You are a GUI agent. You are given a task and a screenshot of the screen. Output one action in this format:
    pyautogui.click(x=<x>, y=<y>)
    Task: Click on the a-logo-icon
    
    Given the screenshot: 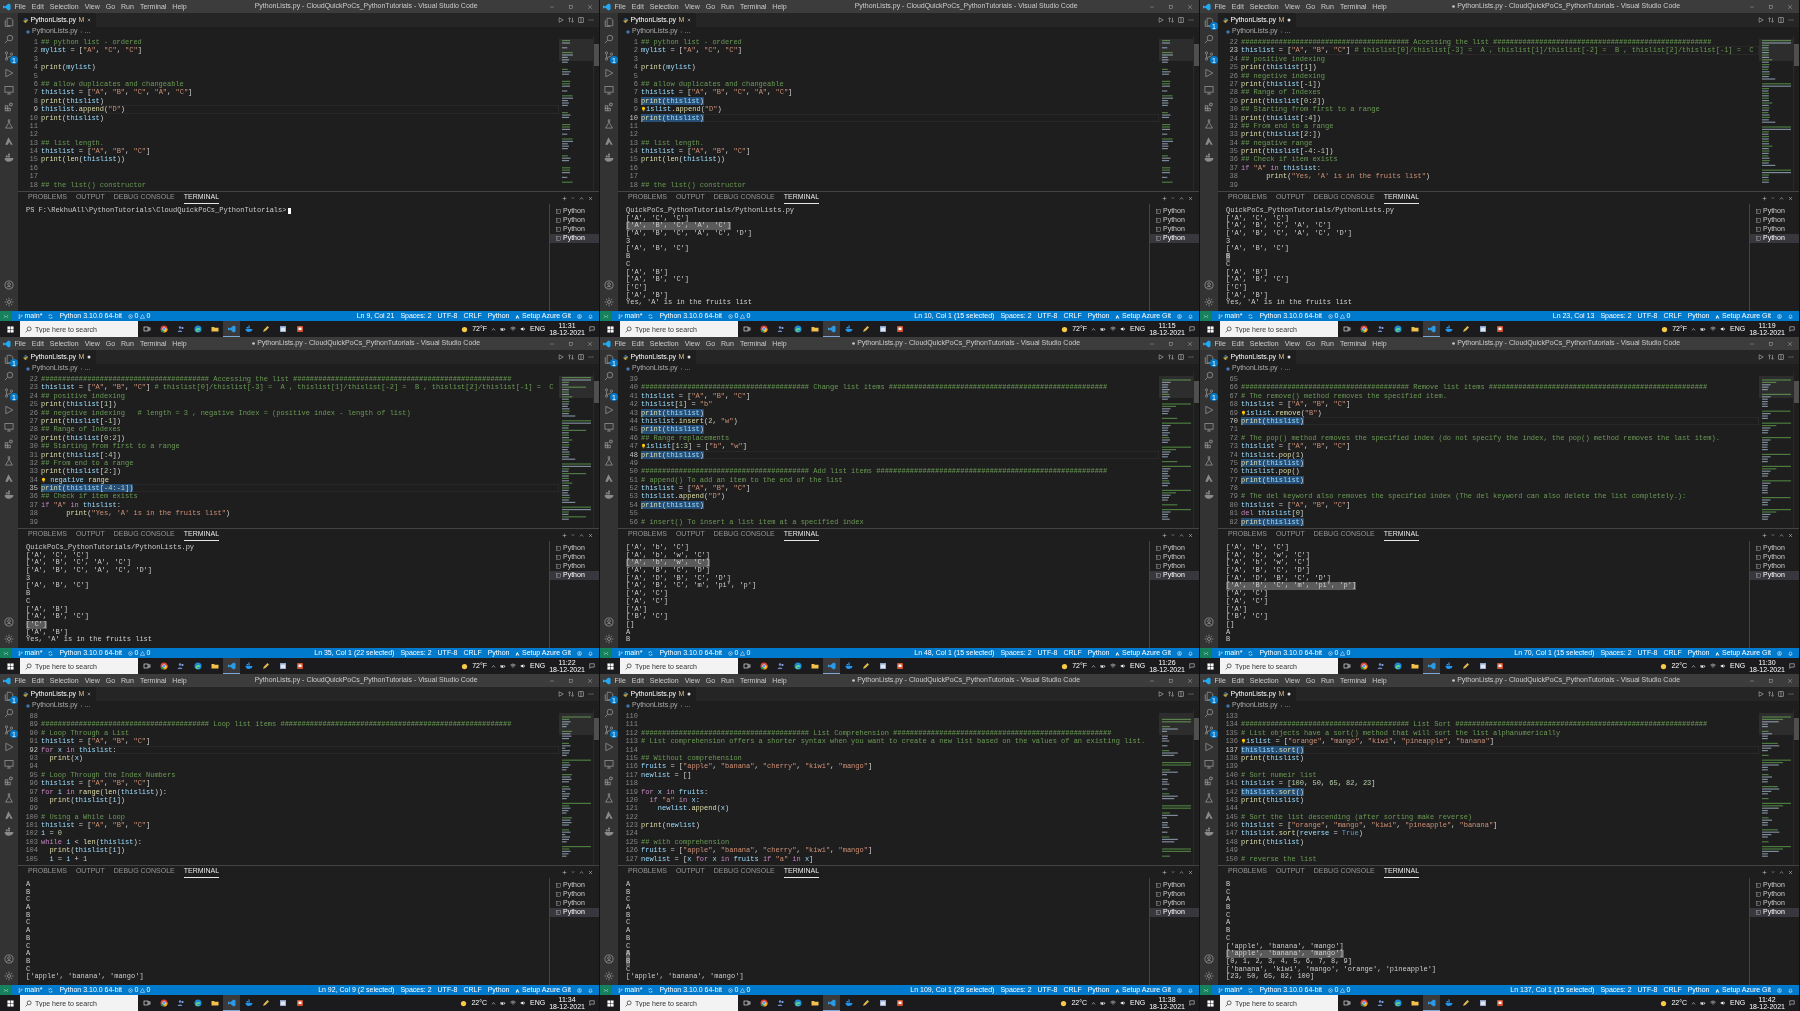 What is the action you would take?
    pyautogui.click(x=609, y=478)
    